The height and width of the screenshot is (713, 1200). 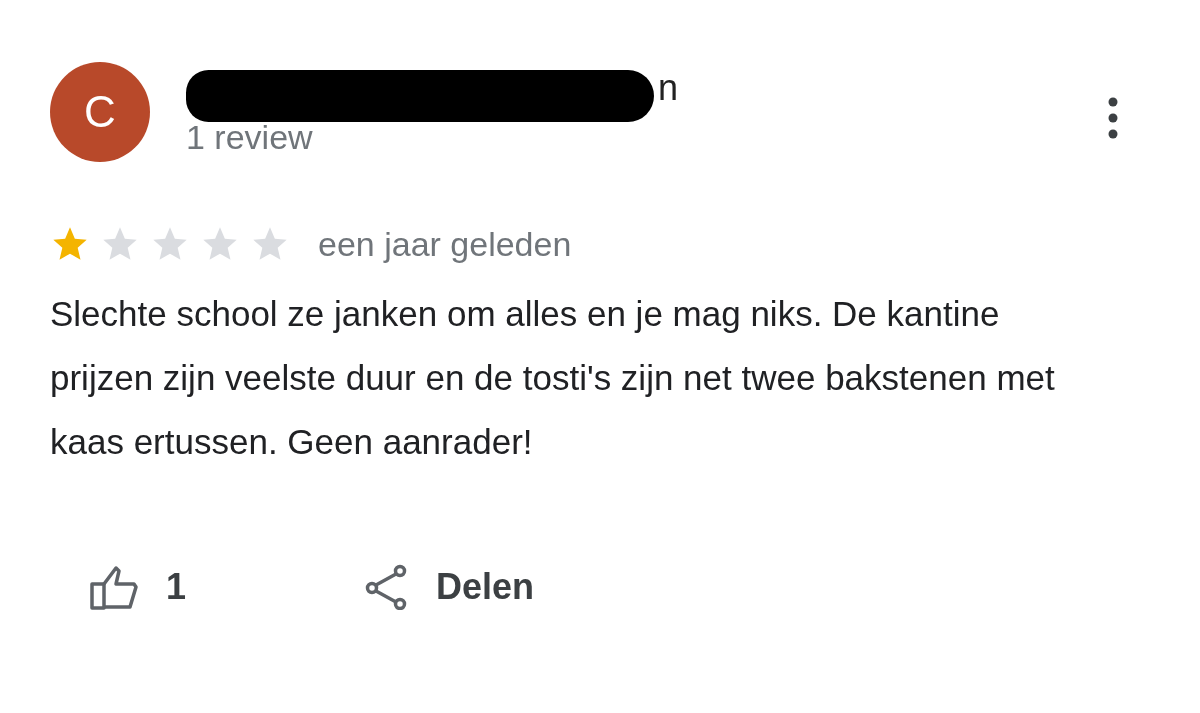 I want to click on review-time: een jaar geleden, so click(x=445, y=244).